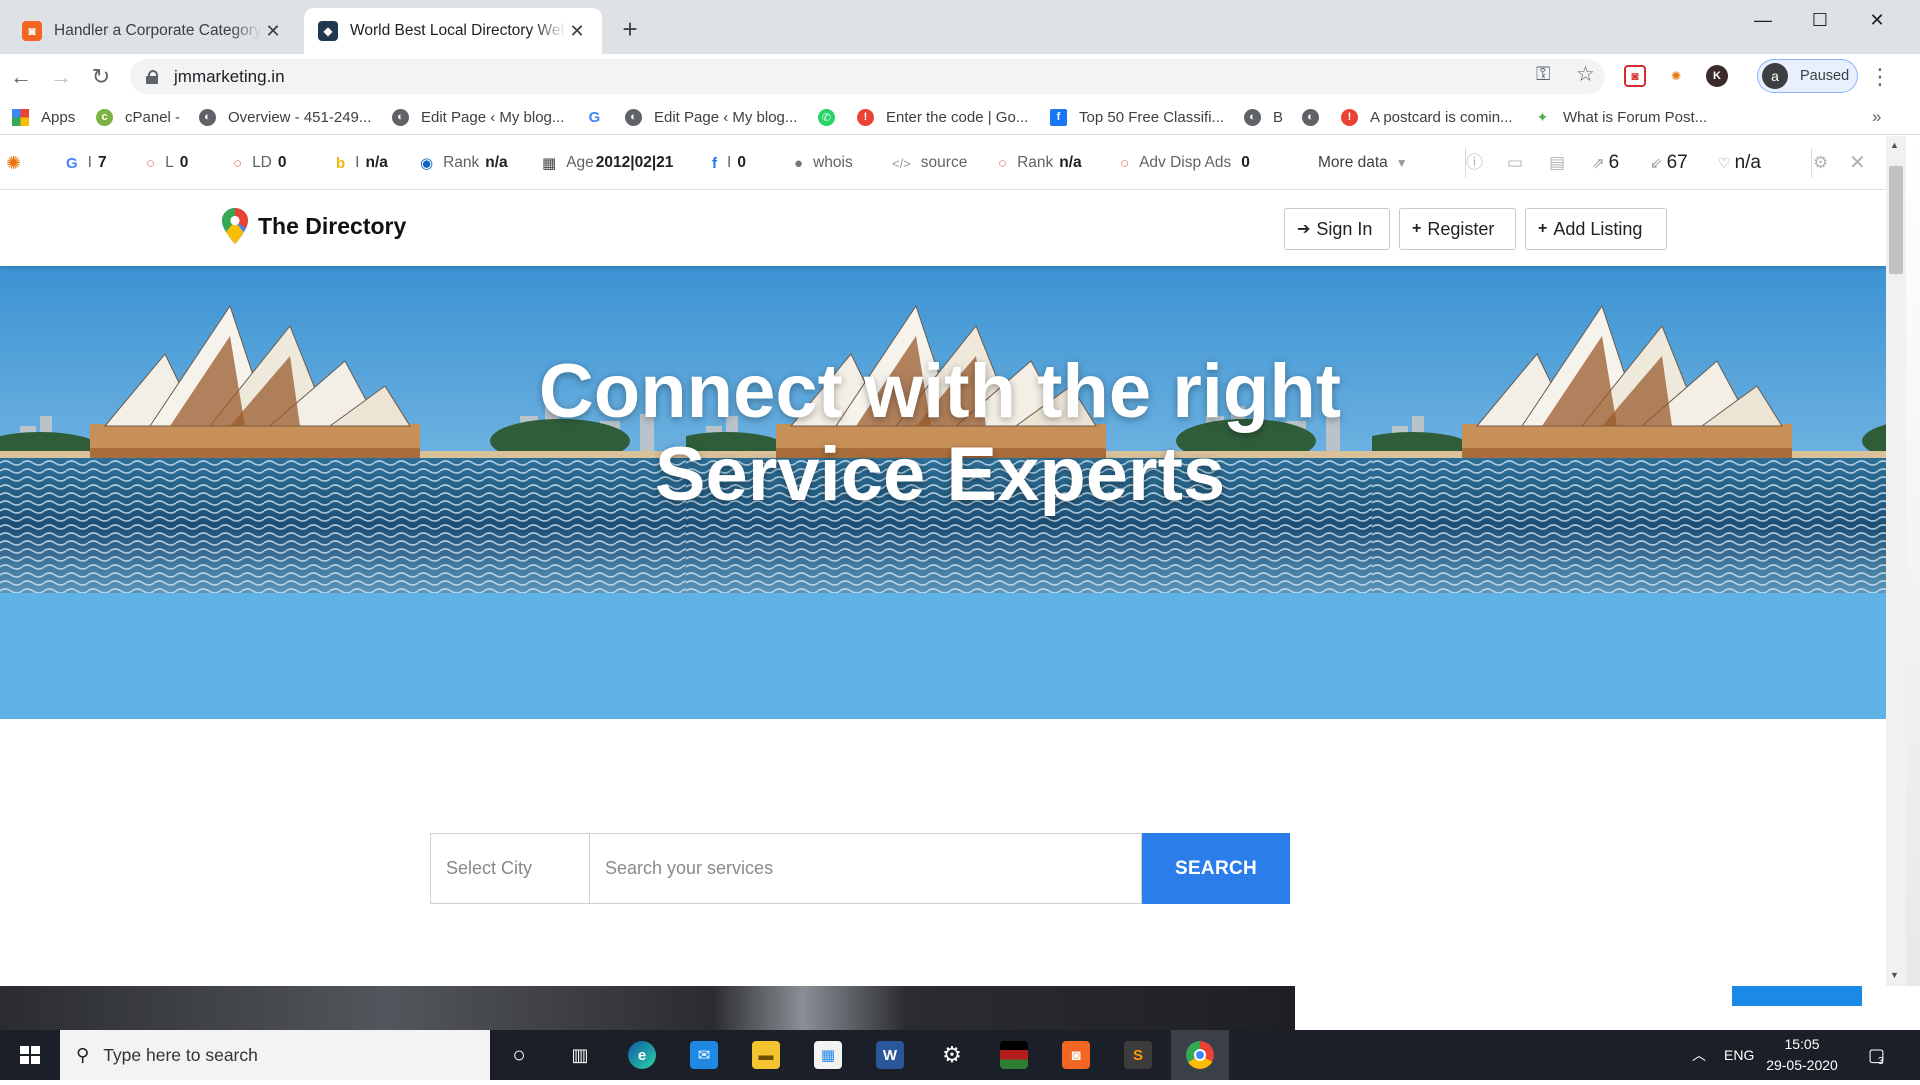 This screenshot has height=1085, width=1920. What do you see at coordinates (101, 77) in the screenshot?
I see `reload-icon: ↻` at bounding box center [101, 77].